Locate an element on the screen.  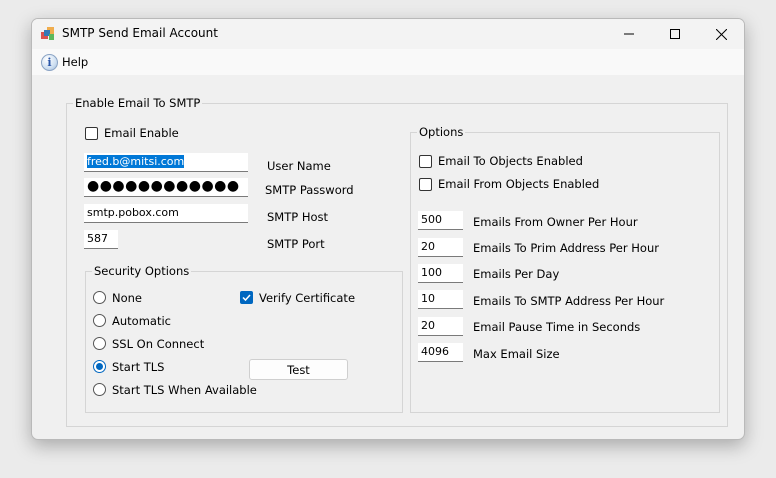
minimize-button is located at coordinates (629, 34).